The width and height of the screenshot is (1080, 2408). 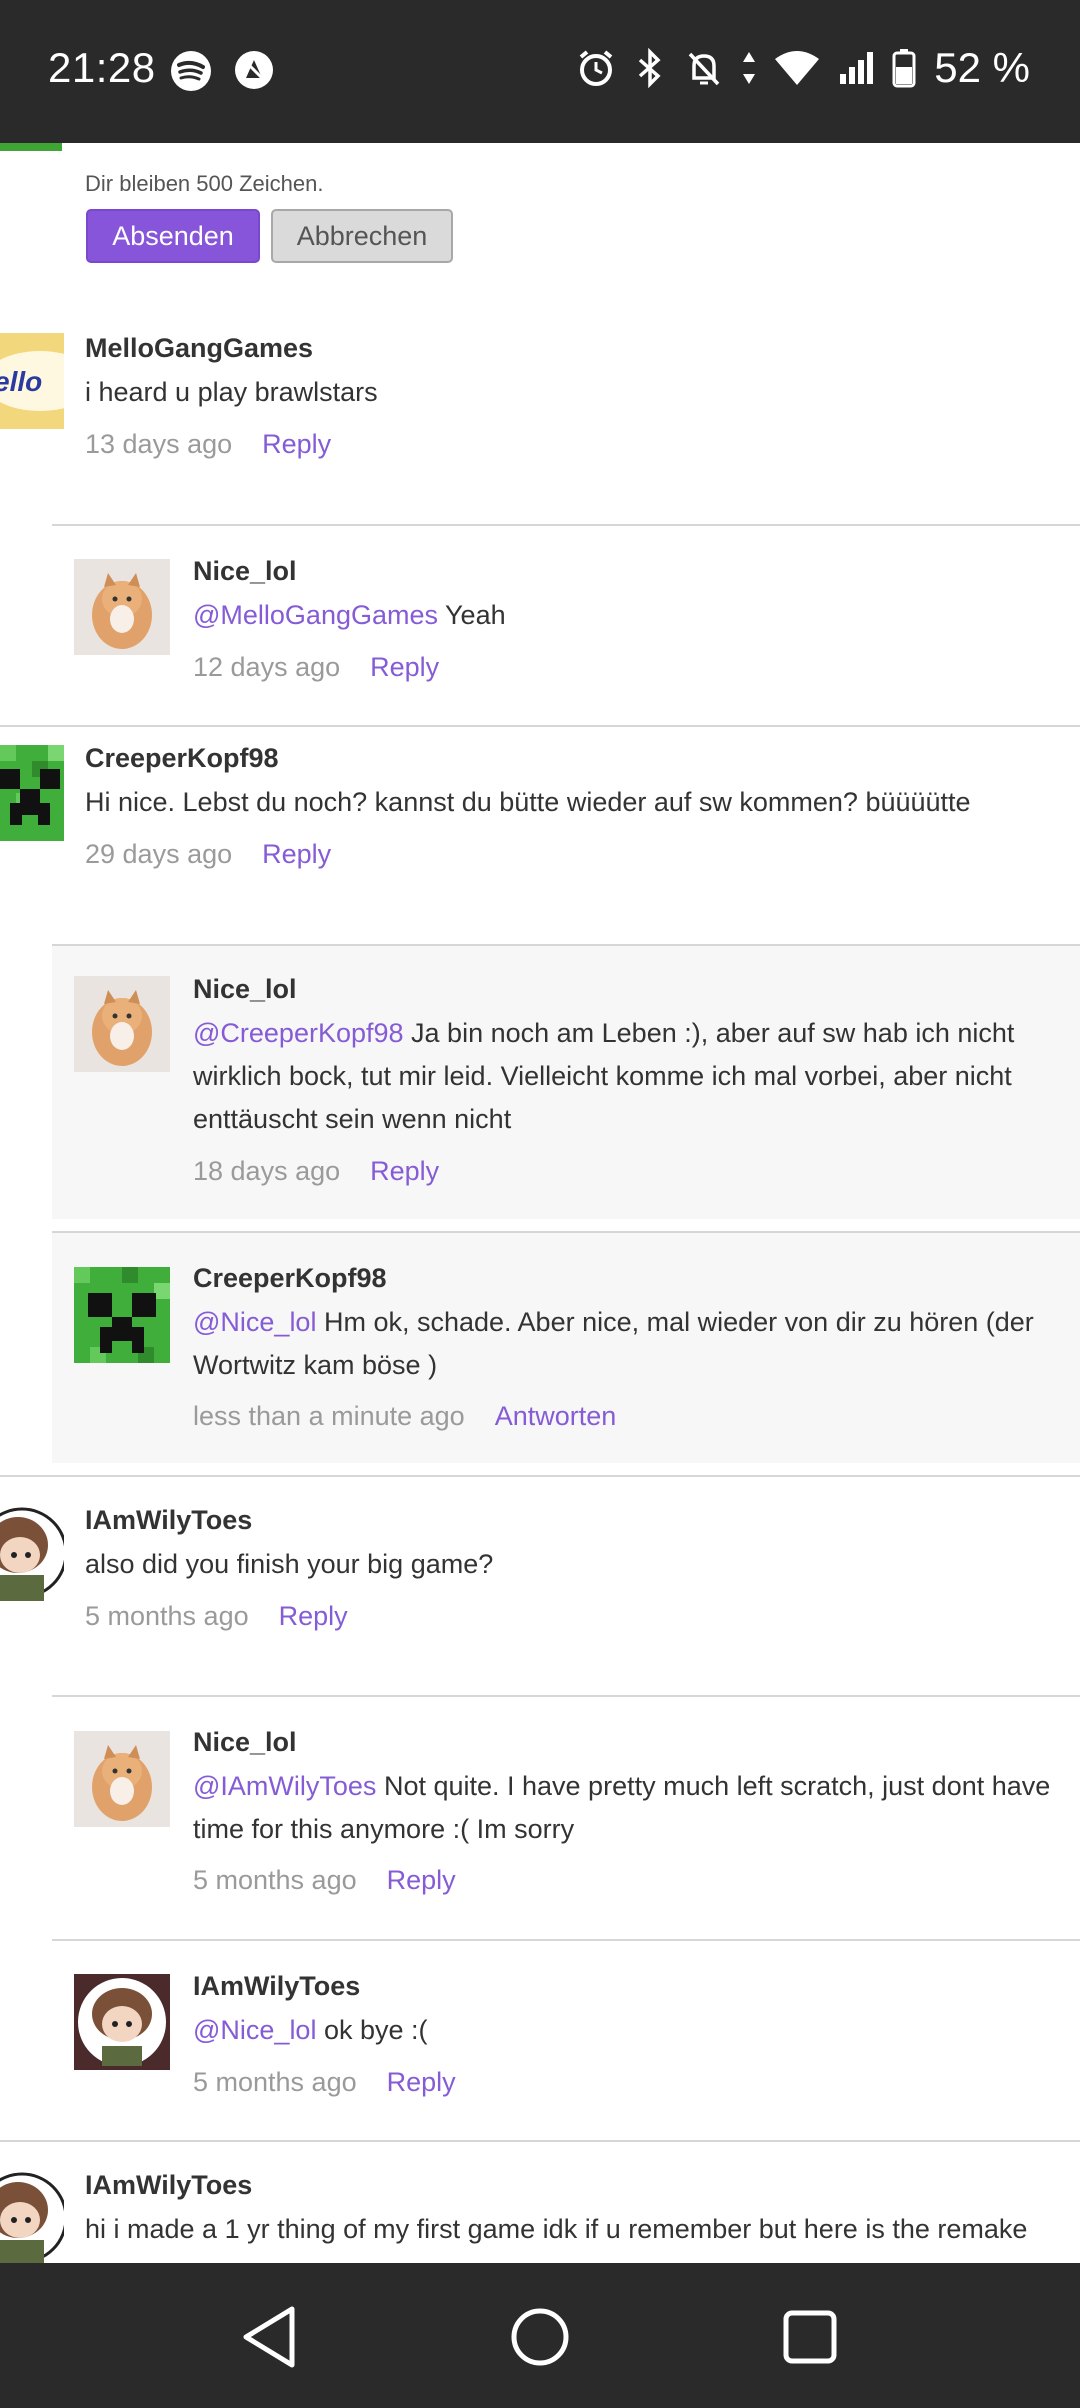 I want to click on navigation-bar, so click(x=540, y=2335).